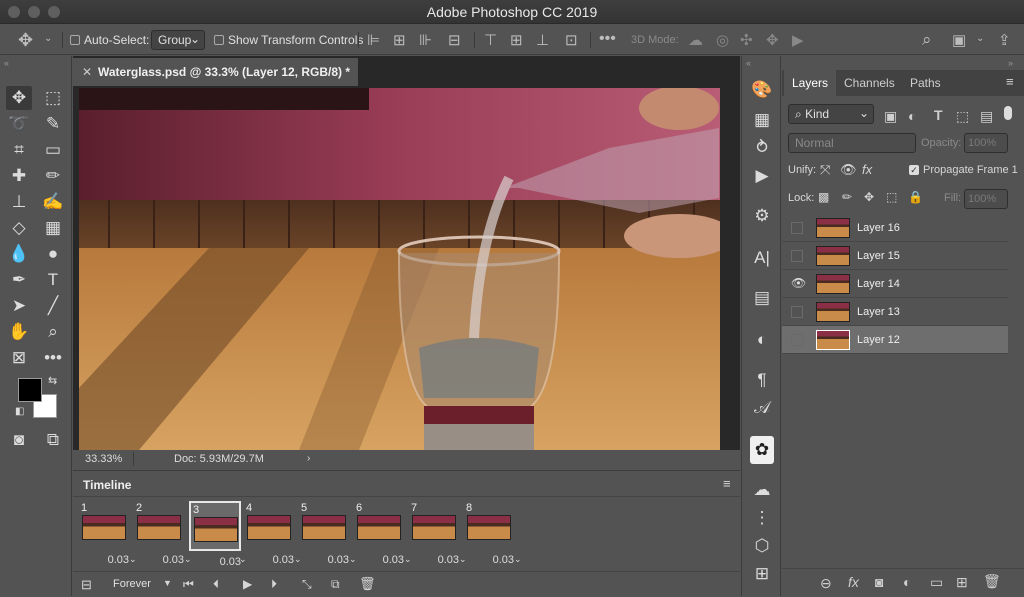 Image resolution: width=1024 pixels, height=597 pixels. What do you see at coordinates (936, 582) in the screenshot?
I see `new-group-icon: ▭` at bounding box center [936, 582].